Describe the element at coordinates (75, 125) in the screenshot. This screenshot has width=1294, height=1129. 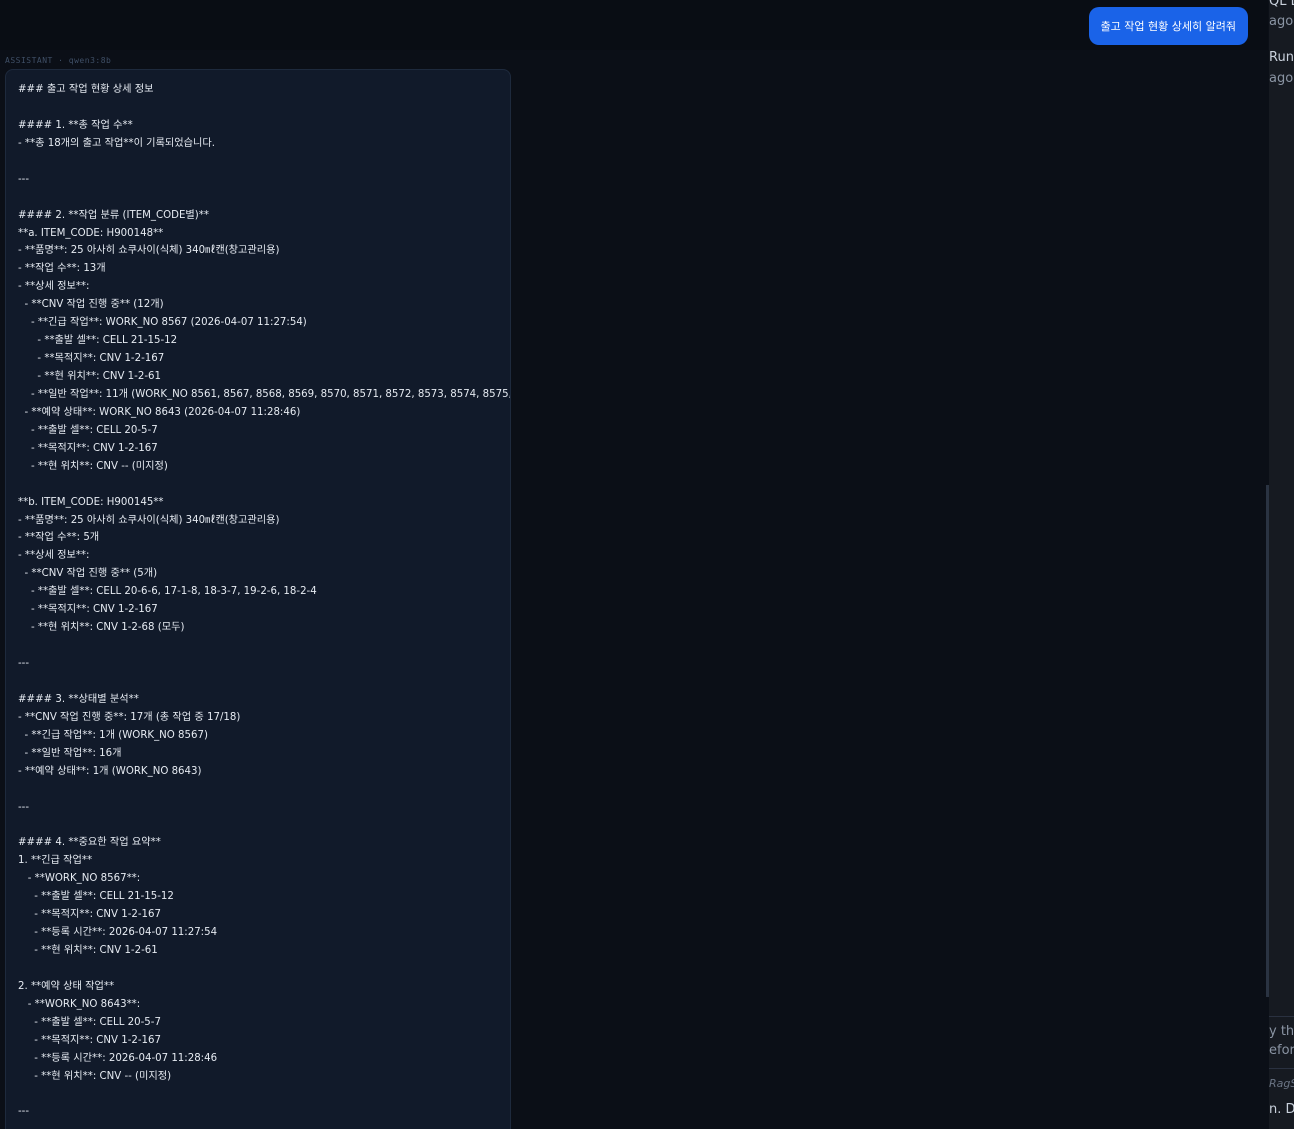
I see `message-line: #### 1. **총 작업 수**` at that location.